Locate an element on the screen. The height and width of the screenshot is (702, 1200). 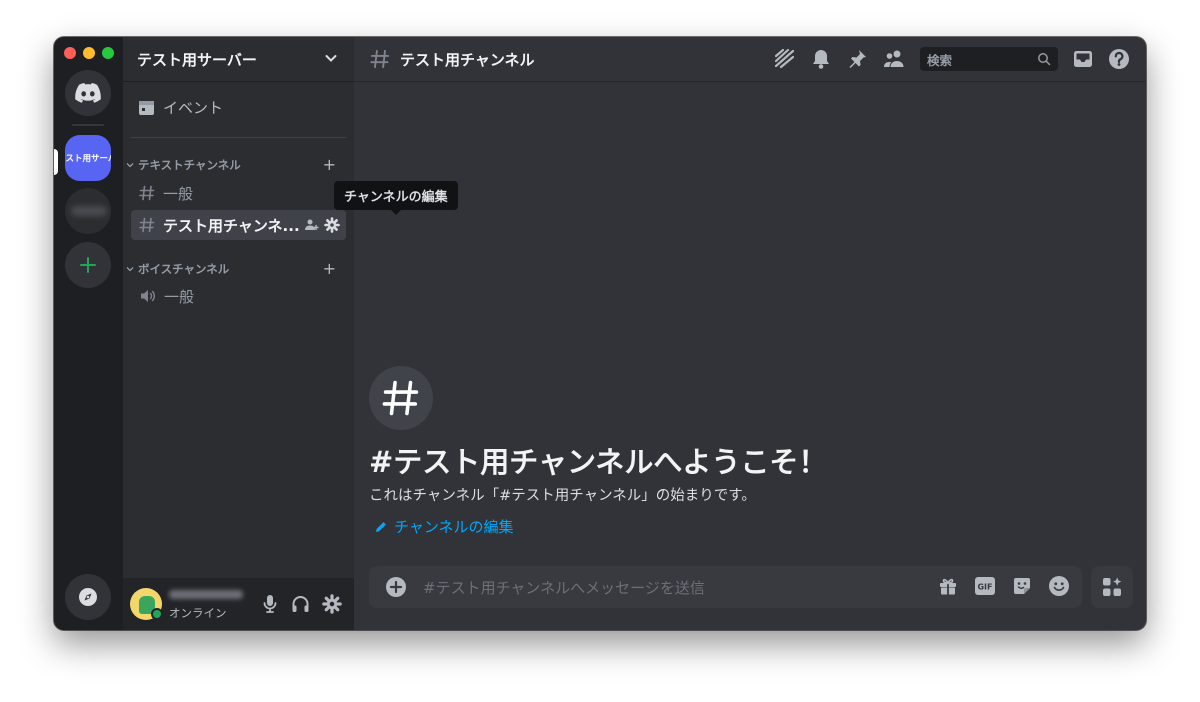
category-label: テキストチャンネル is located at coordinates (189, 165).